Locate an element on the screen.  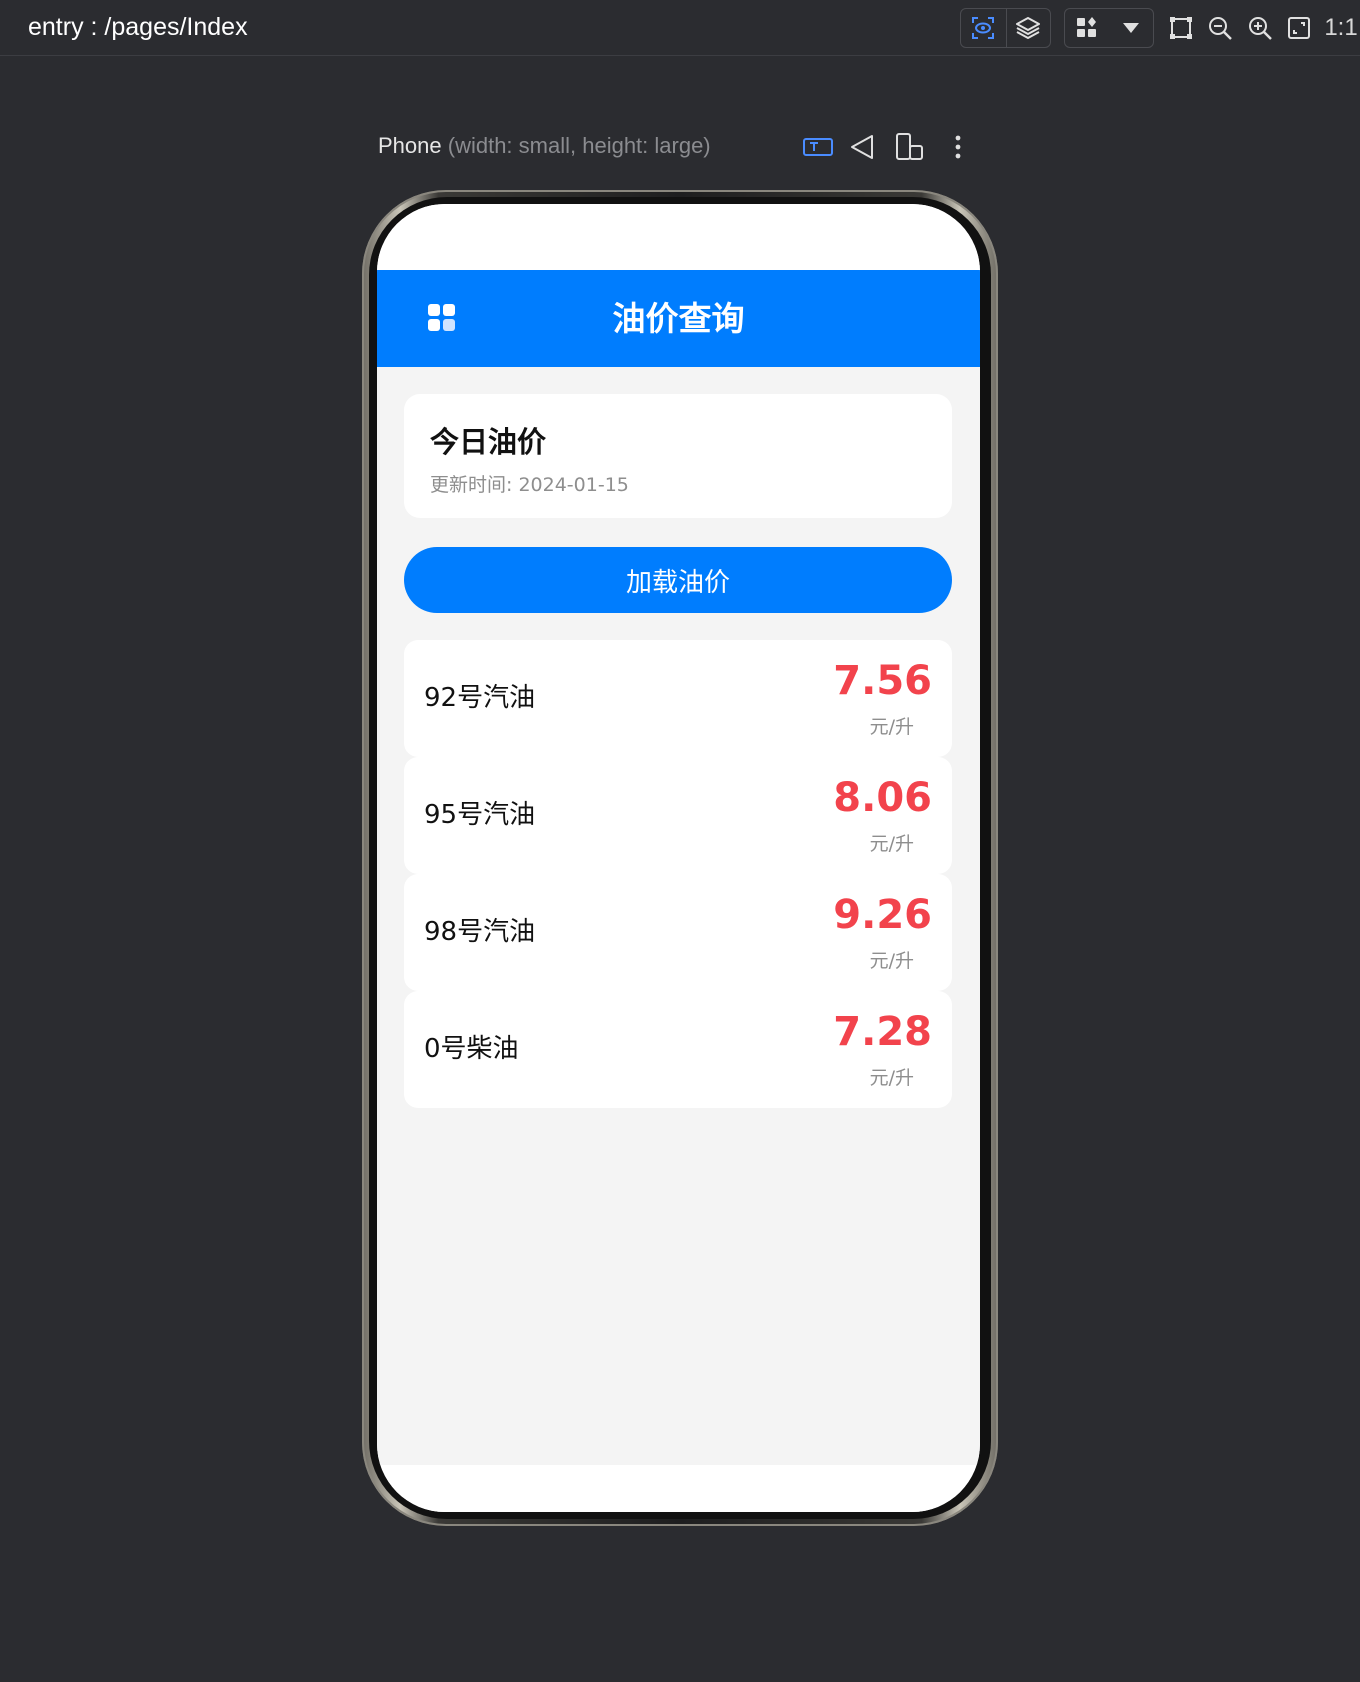
text-mode-button is located at coordinates (818, 147).